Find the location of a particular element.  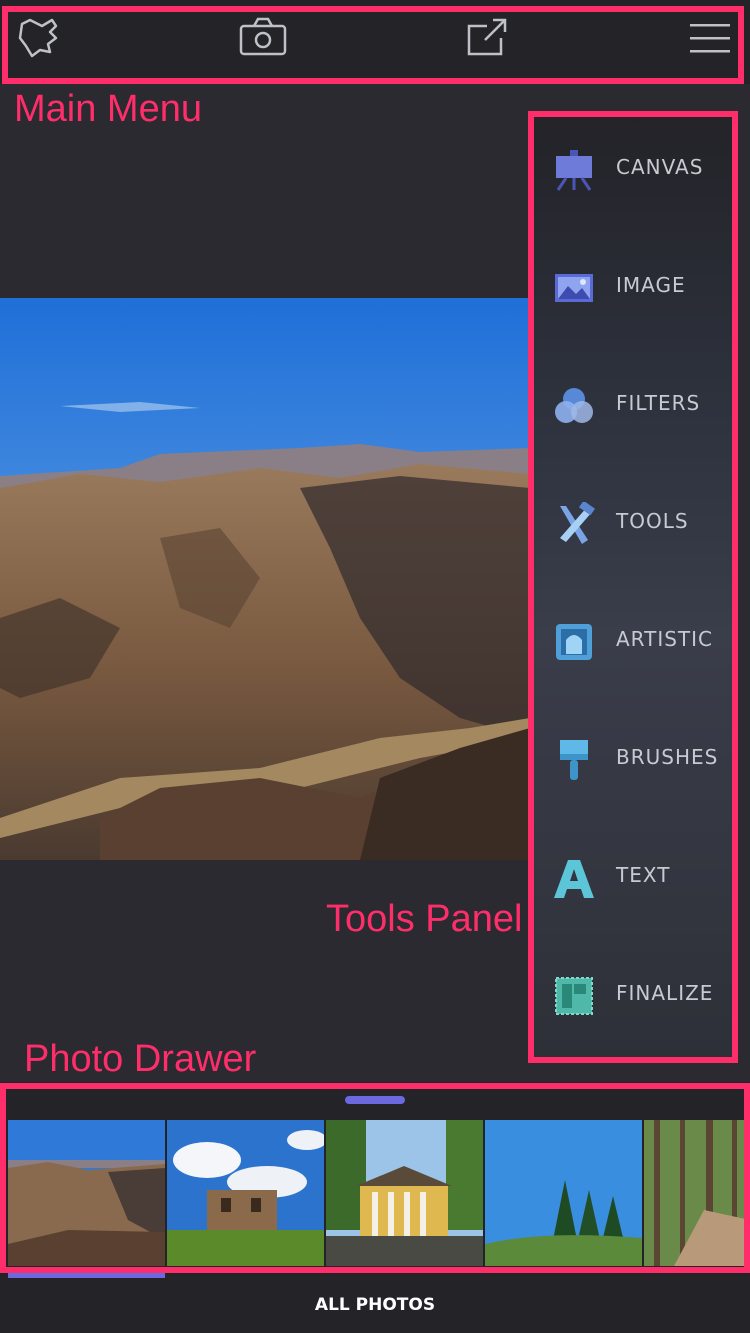

all-photos-label: ALL PHOTOS is located at coordinates (375, 1305).